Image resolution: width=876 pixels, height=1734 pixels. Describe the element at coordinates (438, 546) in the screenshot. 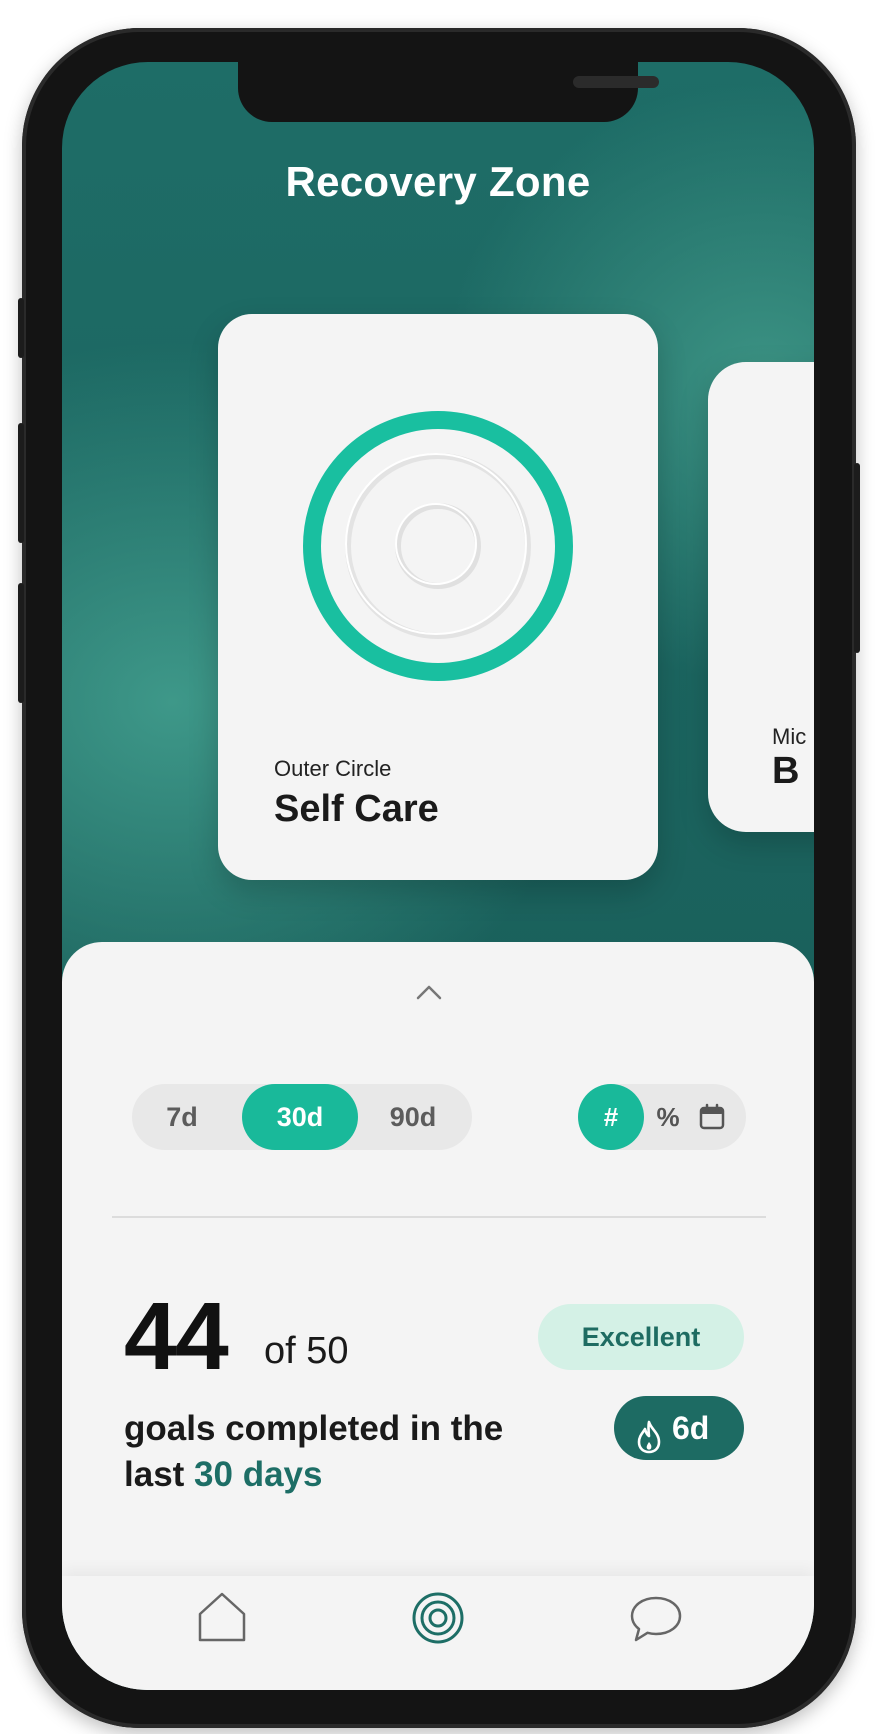

I see `target-rings-icon` at that location.